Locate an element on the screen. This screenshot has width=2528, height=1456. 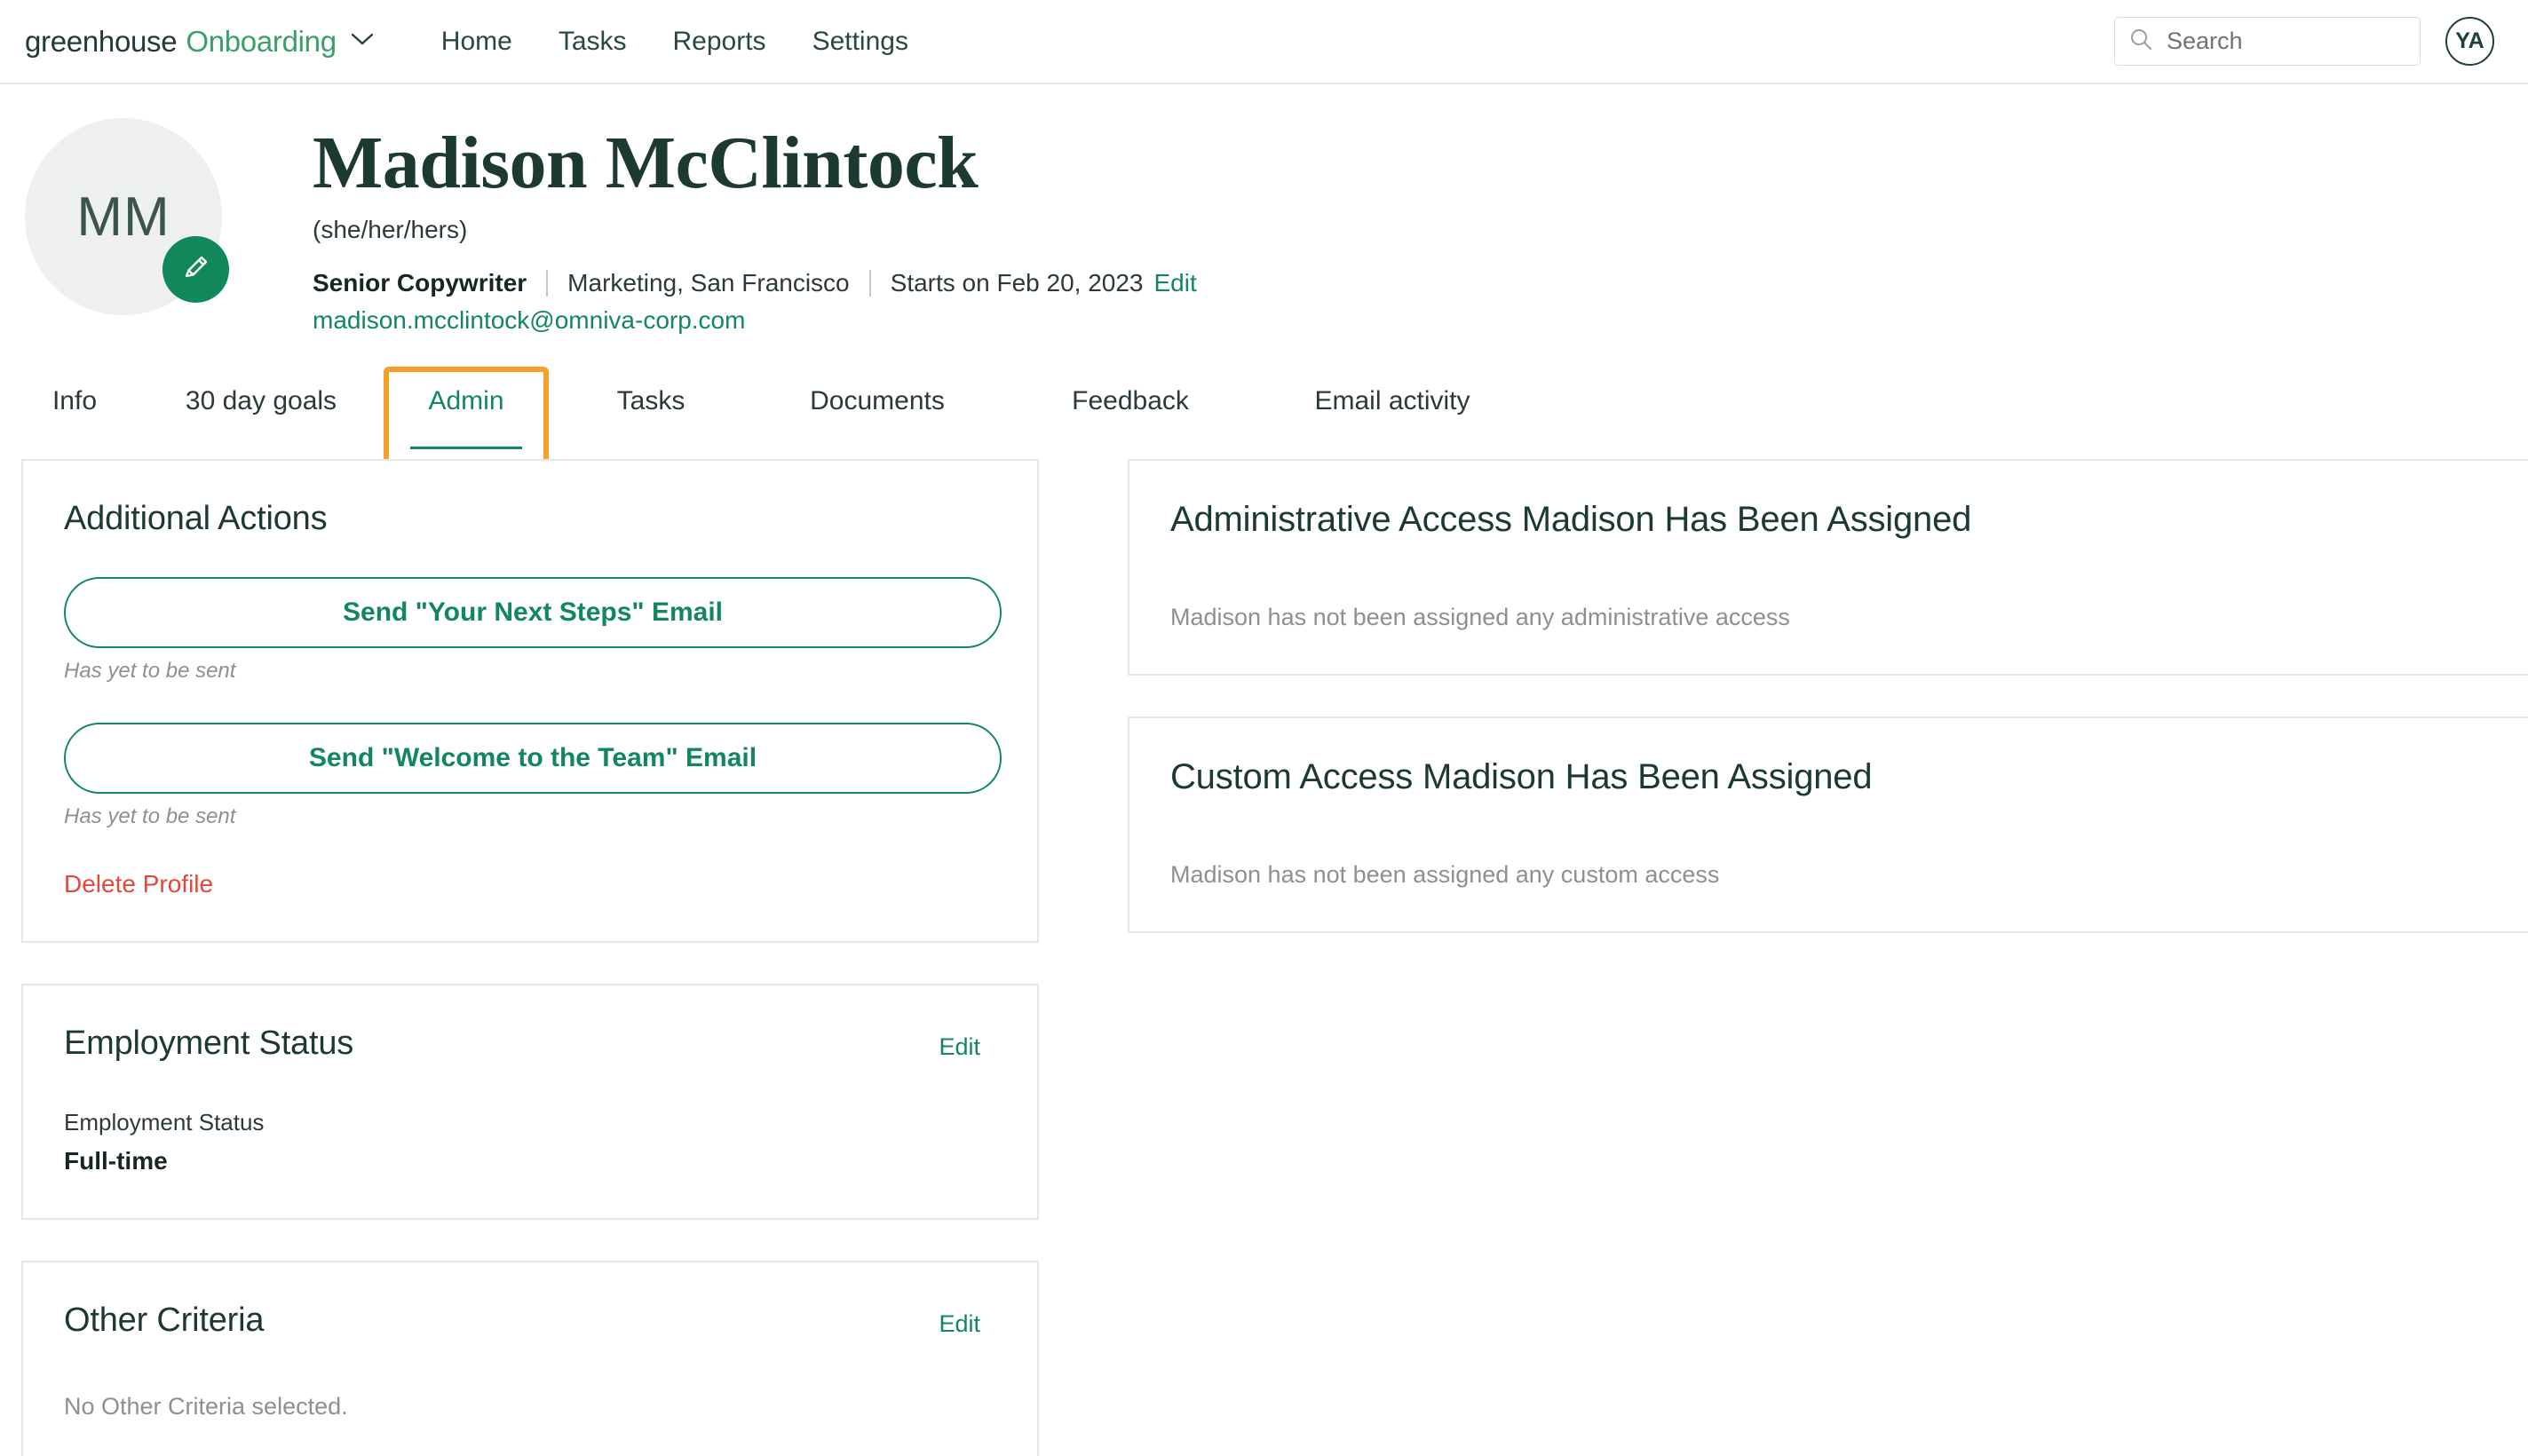
tab-label: Feedback is located at coordinates (1131, 400).